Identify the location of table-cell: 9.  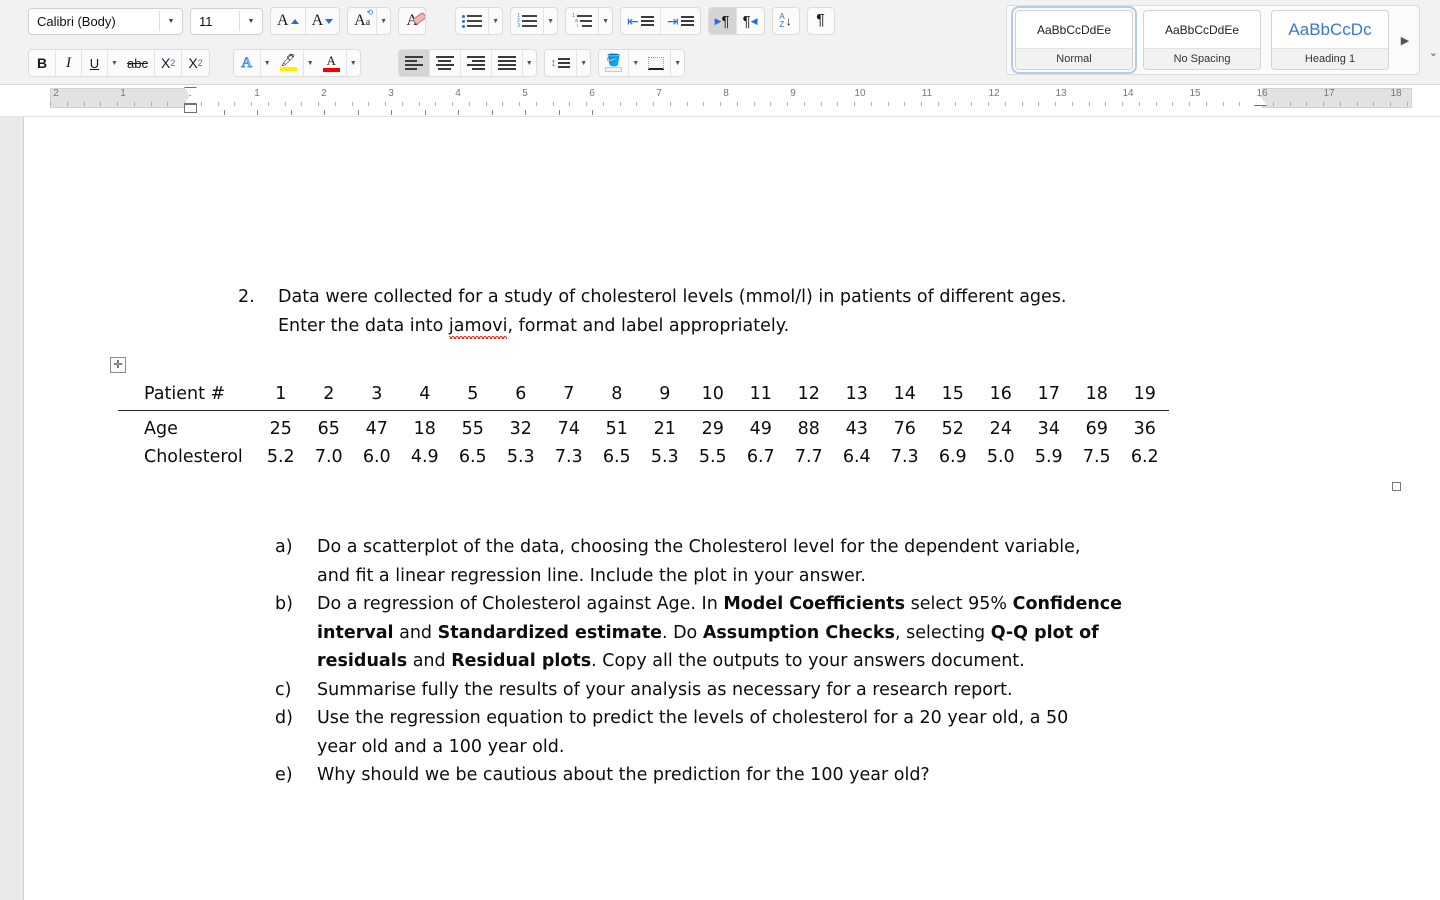
(664, 395).